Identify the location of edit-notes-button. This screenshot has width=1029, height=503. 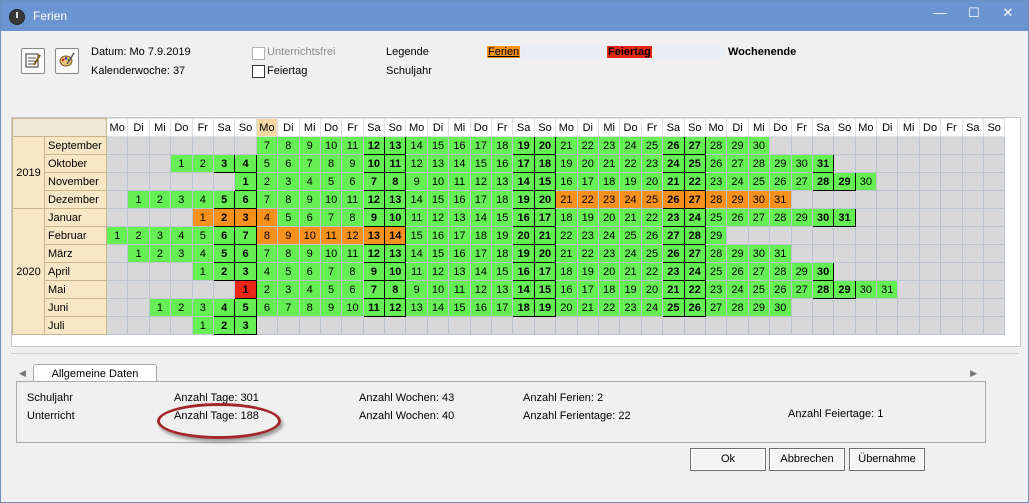
(33, 61).